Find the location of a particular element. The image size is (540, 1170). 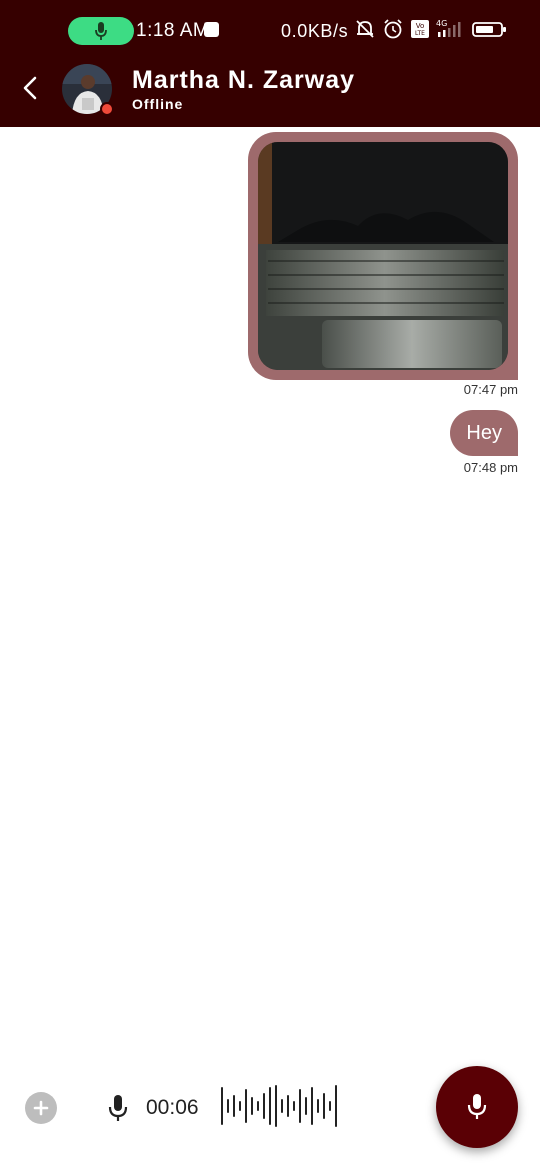

status-icons: Vo LTE 4G is located at coordinates (431, 29).